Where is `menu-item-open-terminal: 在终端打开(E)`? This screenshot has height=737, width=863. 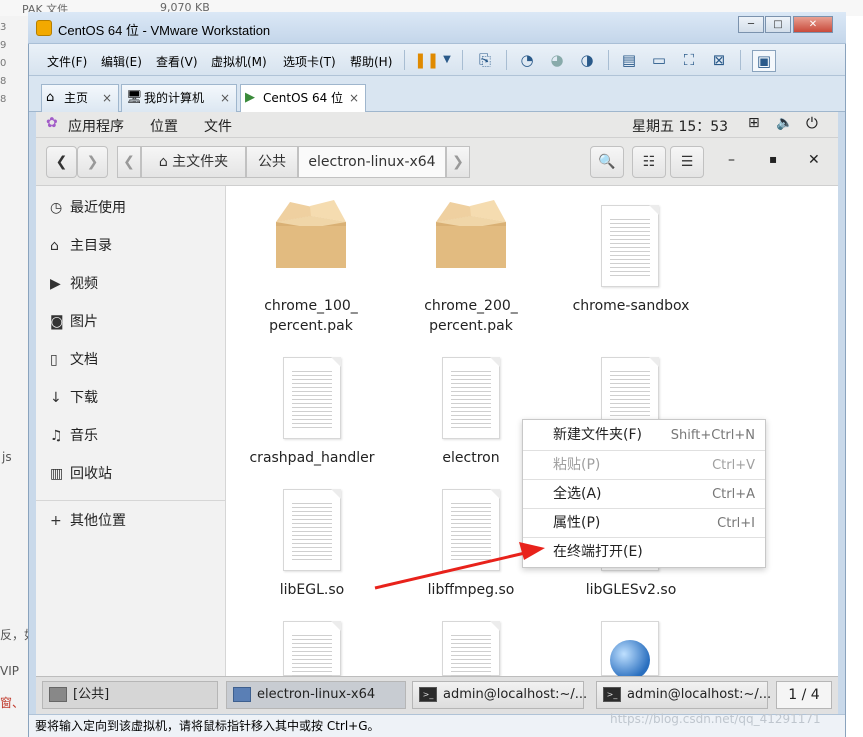 menu-item-open-terminal: 在终端打开(E) is located at coordinates (644, 552).